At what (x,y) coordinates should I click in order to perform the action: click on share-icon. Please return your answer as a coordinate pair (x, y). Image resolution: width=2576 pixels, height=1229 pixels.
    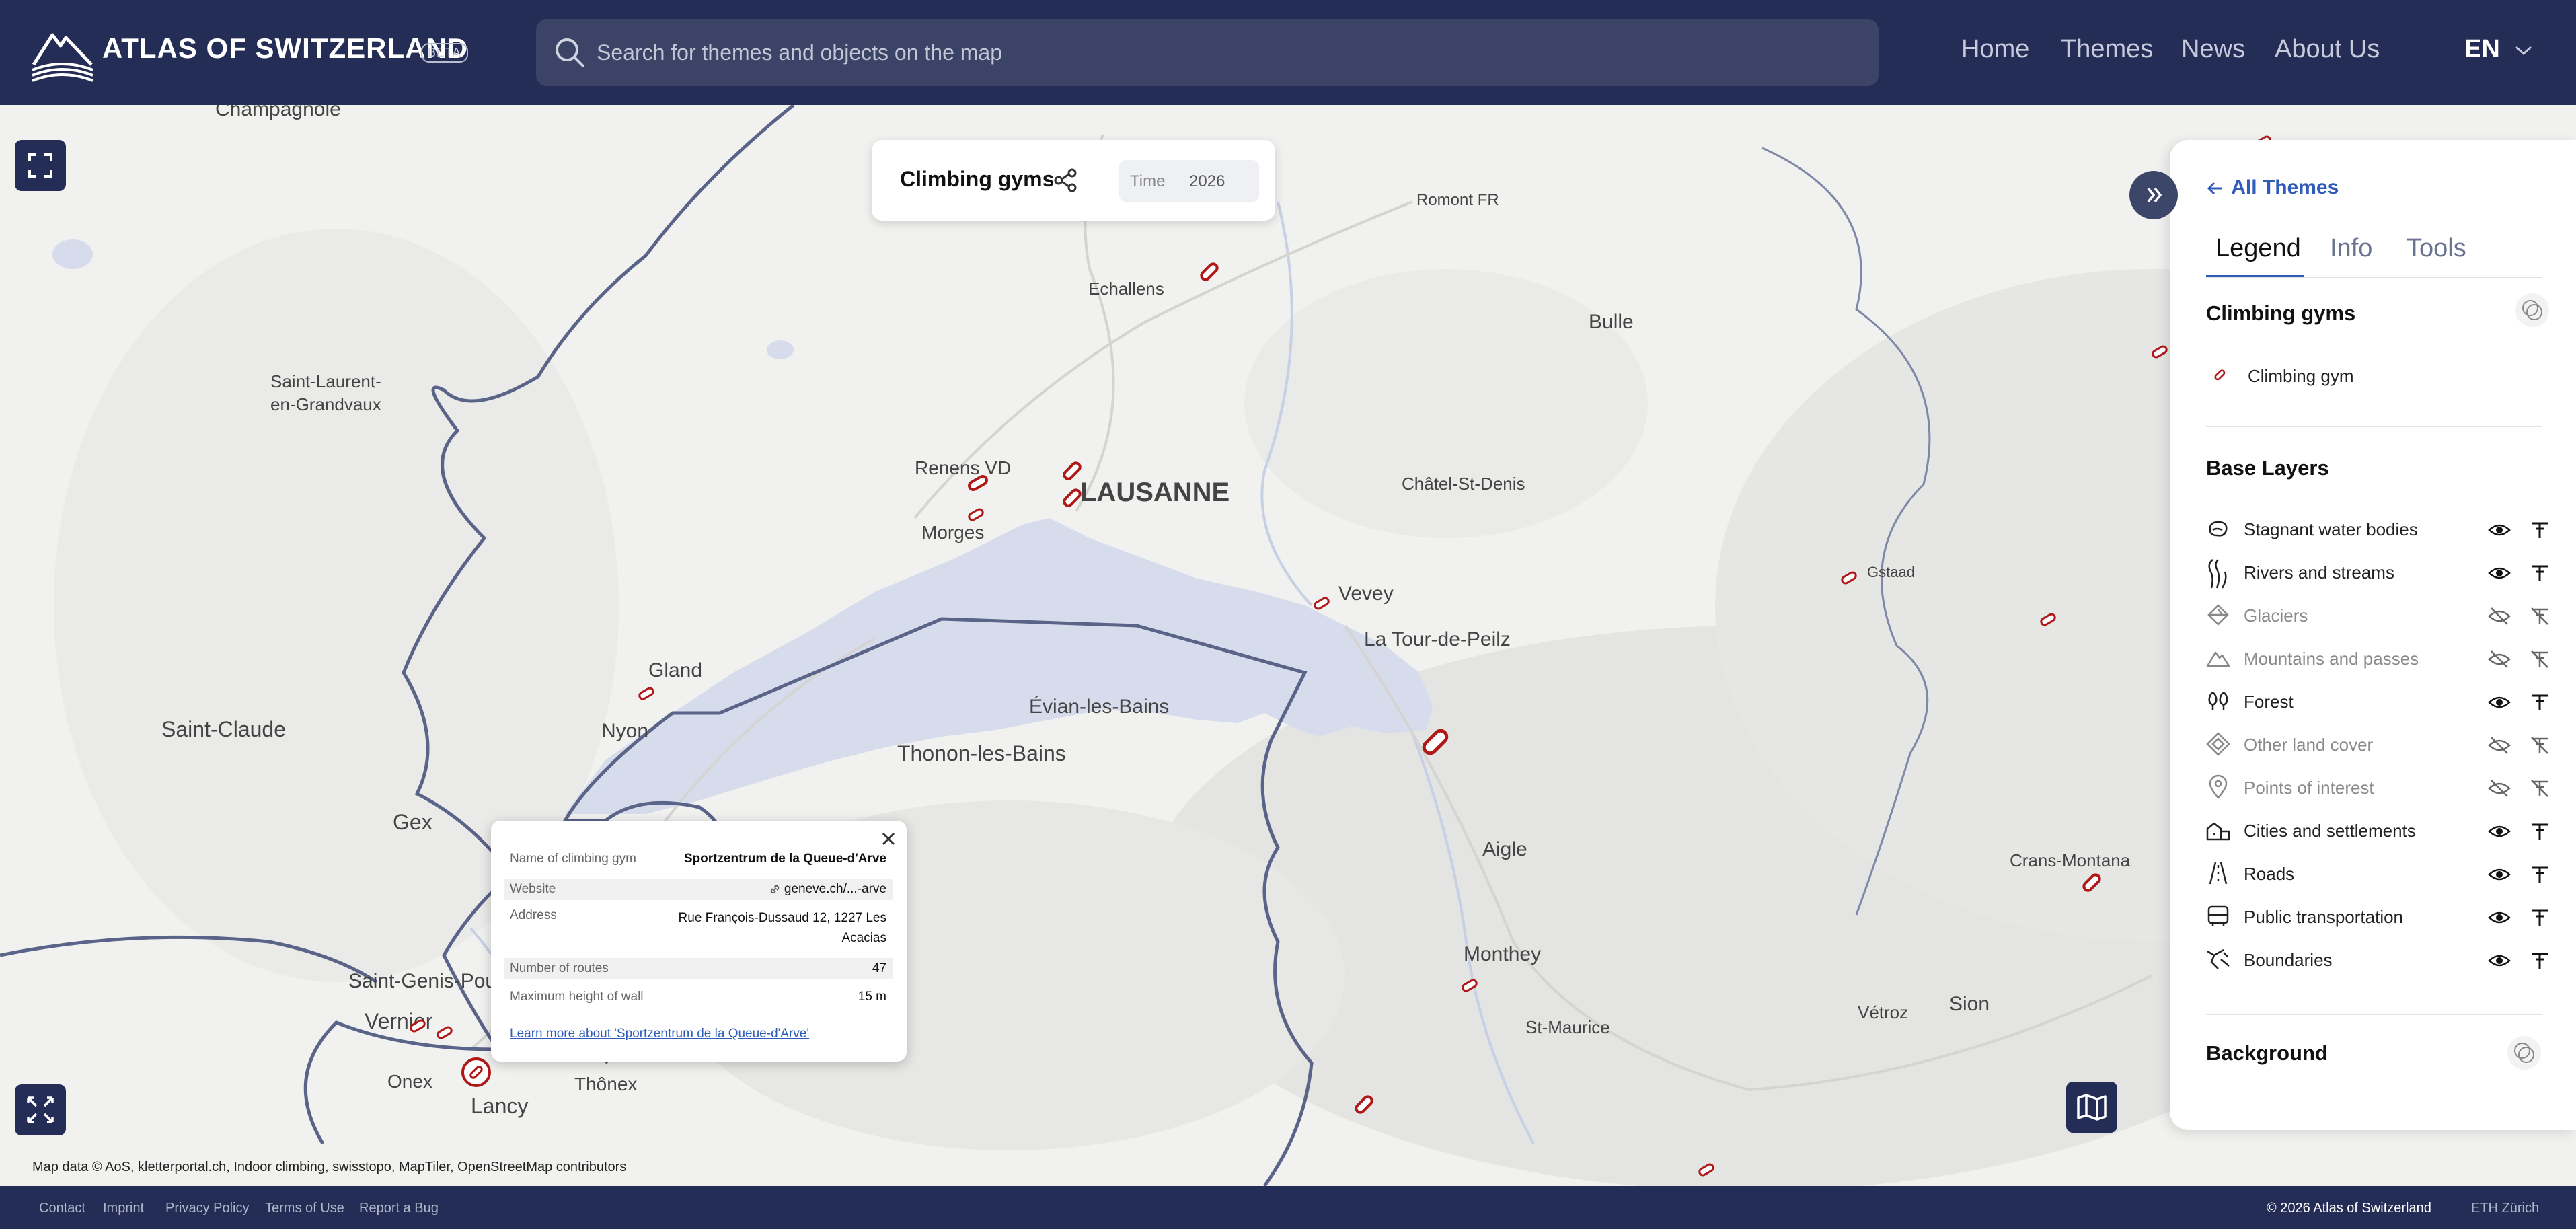
    Looking at the image, I should click on (1065, 180).